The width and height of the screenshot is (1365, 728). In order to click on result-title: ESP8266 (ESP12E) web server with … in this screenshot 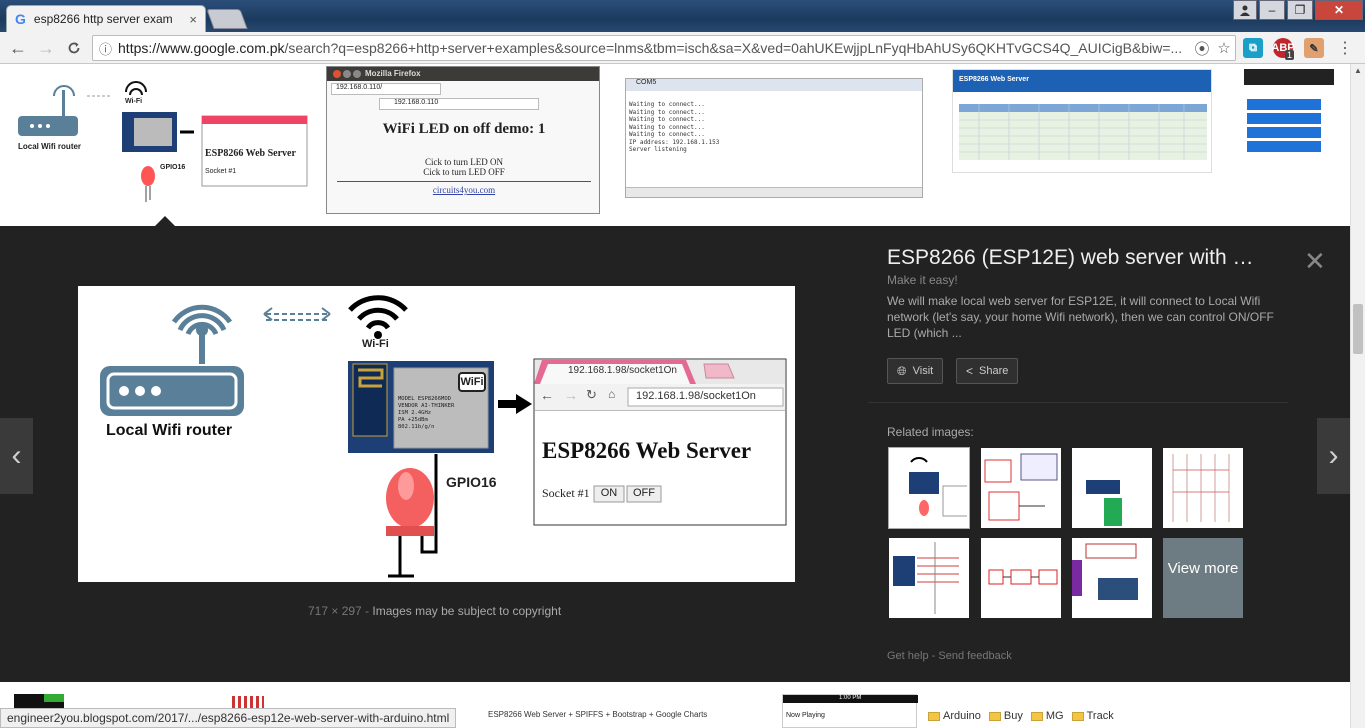, I will do `click(1087, 258)`.